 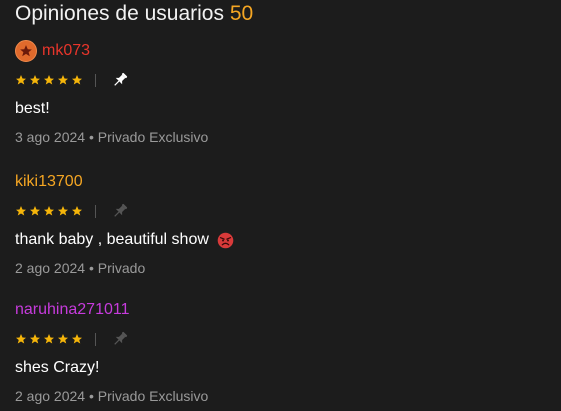 I want to click on page-title: Opiniones de usuarios 50, so click(x=134, y=14).